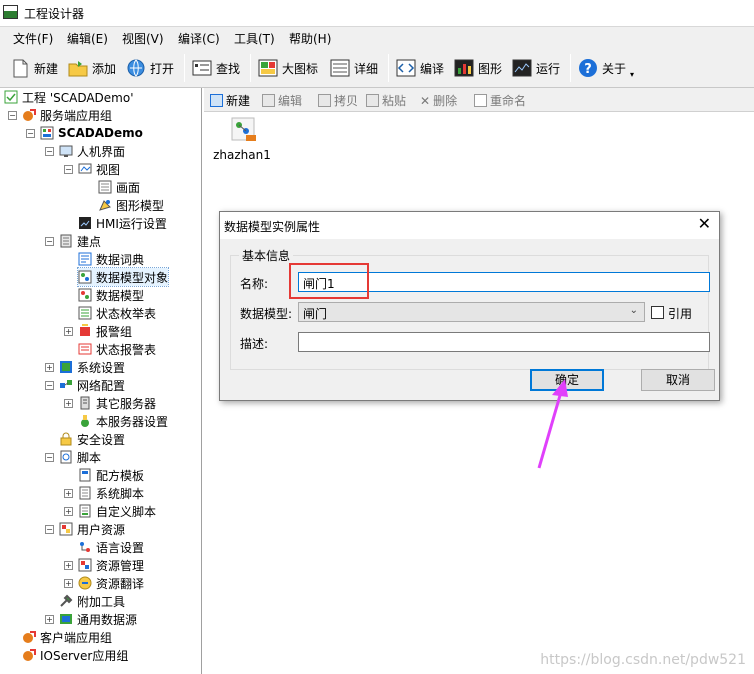 Image resolution: width=754 pixels, height=674 pixels. I want to click on tree-node-state-enum: 状态枚举表, so click(117, 313).